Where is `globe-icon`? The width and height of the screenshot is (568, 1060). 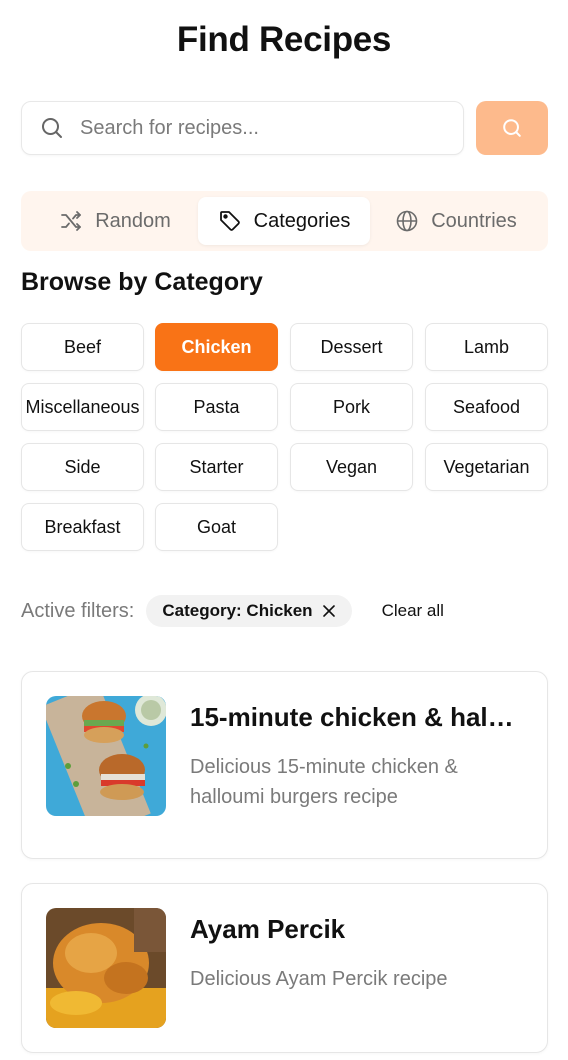 globe-icon is located at coordinates (407, 221).